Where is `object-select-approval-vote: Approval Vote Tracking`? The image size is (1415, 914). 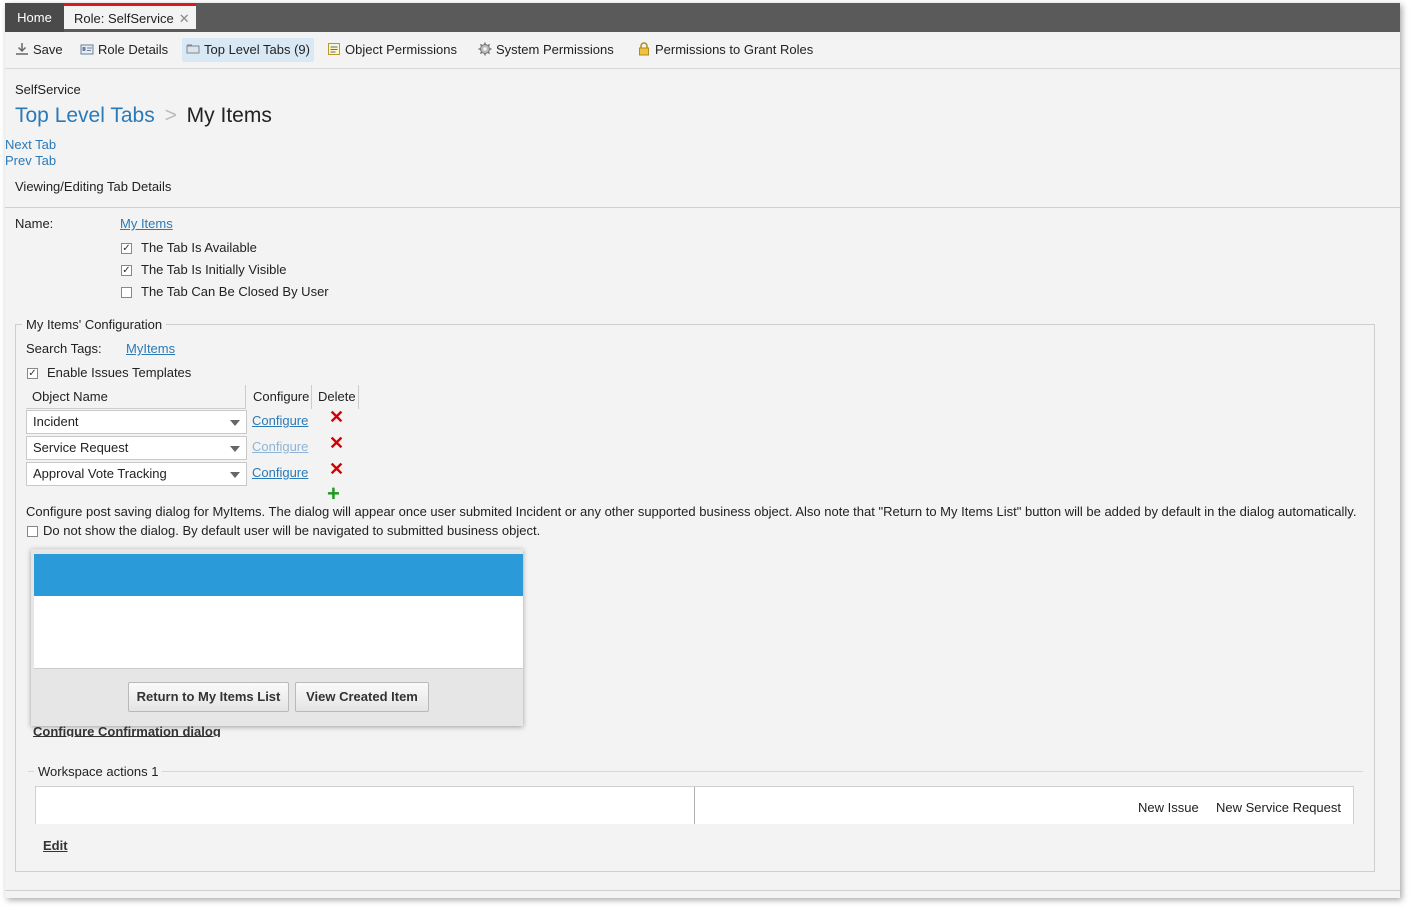
object-select-approval-vote: Approval Vote Tracking is located at coordinates (136, 474).